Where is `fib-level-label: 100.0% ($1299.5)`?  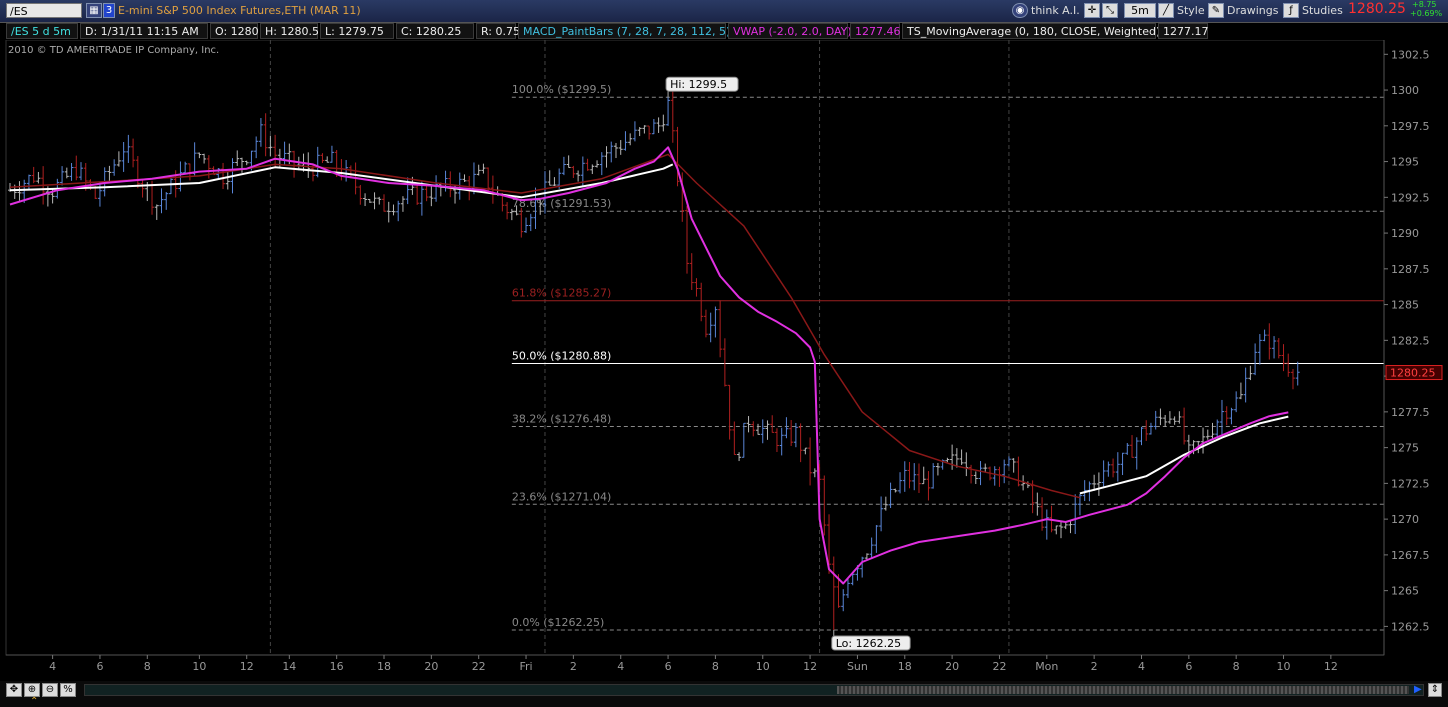
fib-level-label: 100.0% ($1299.5) is located at coordinates (562, 89).